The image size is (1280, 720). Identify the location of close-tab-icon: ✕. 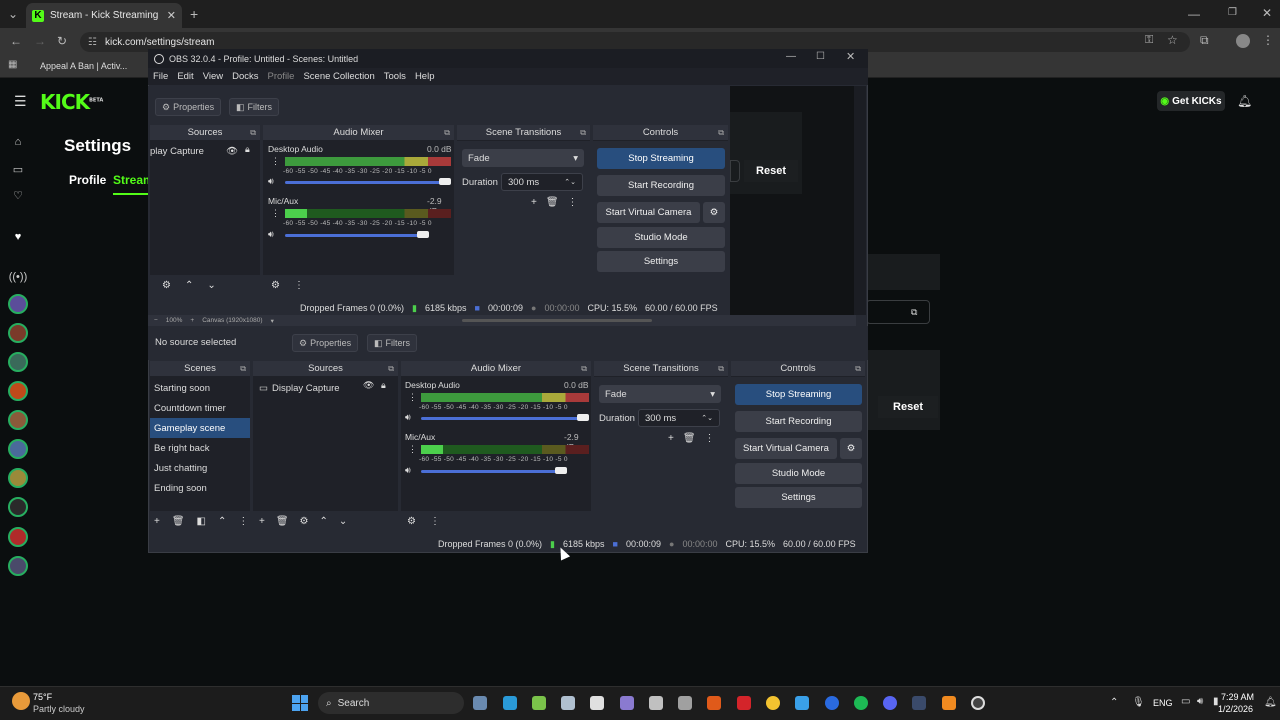
(171, 15).